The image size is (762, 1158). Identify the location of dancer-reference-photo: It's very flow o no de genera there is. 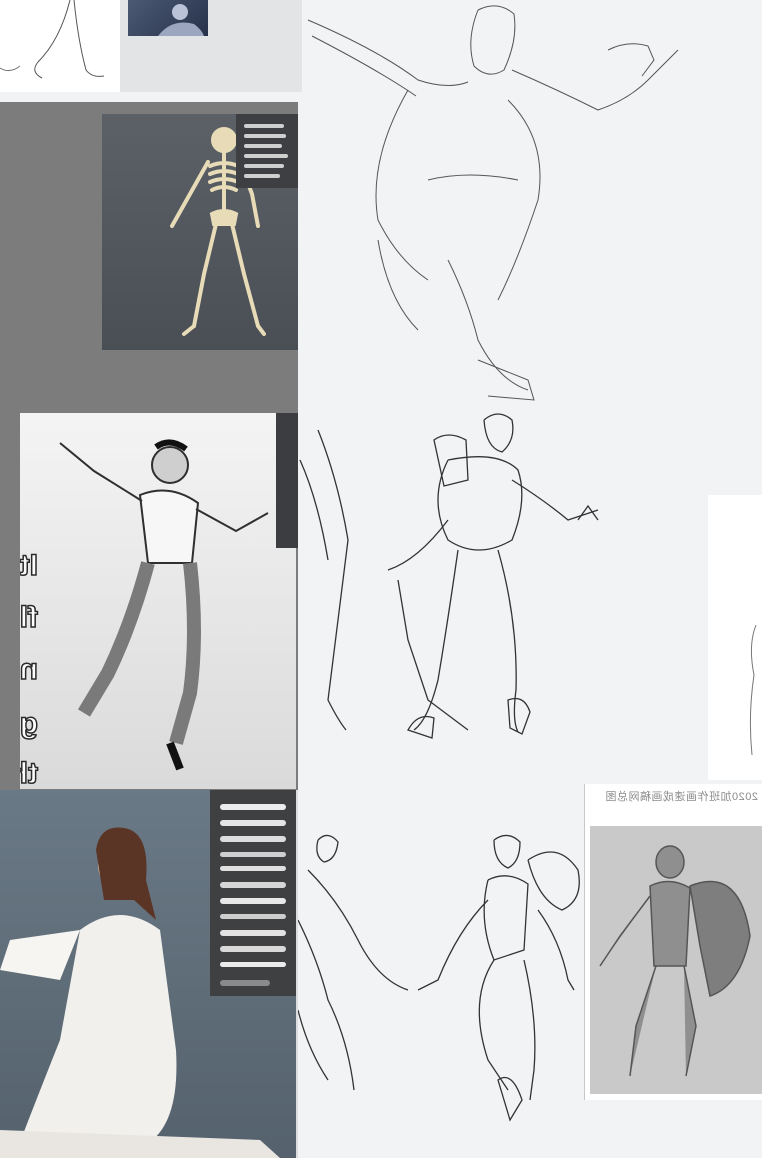
(158, 601).